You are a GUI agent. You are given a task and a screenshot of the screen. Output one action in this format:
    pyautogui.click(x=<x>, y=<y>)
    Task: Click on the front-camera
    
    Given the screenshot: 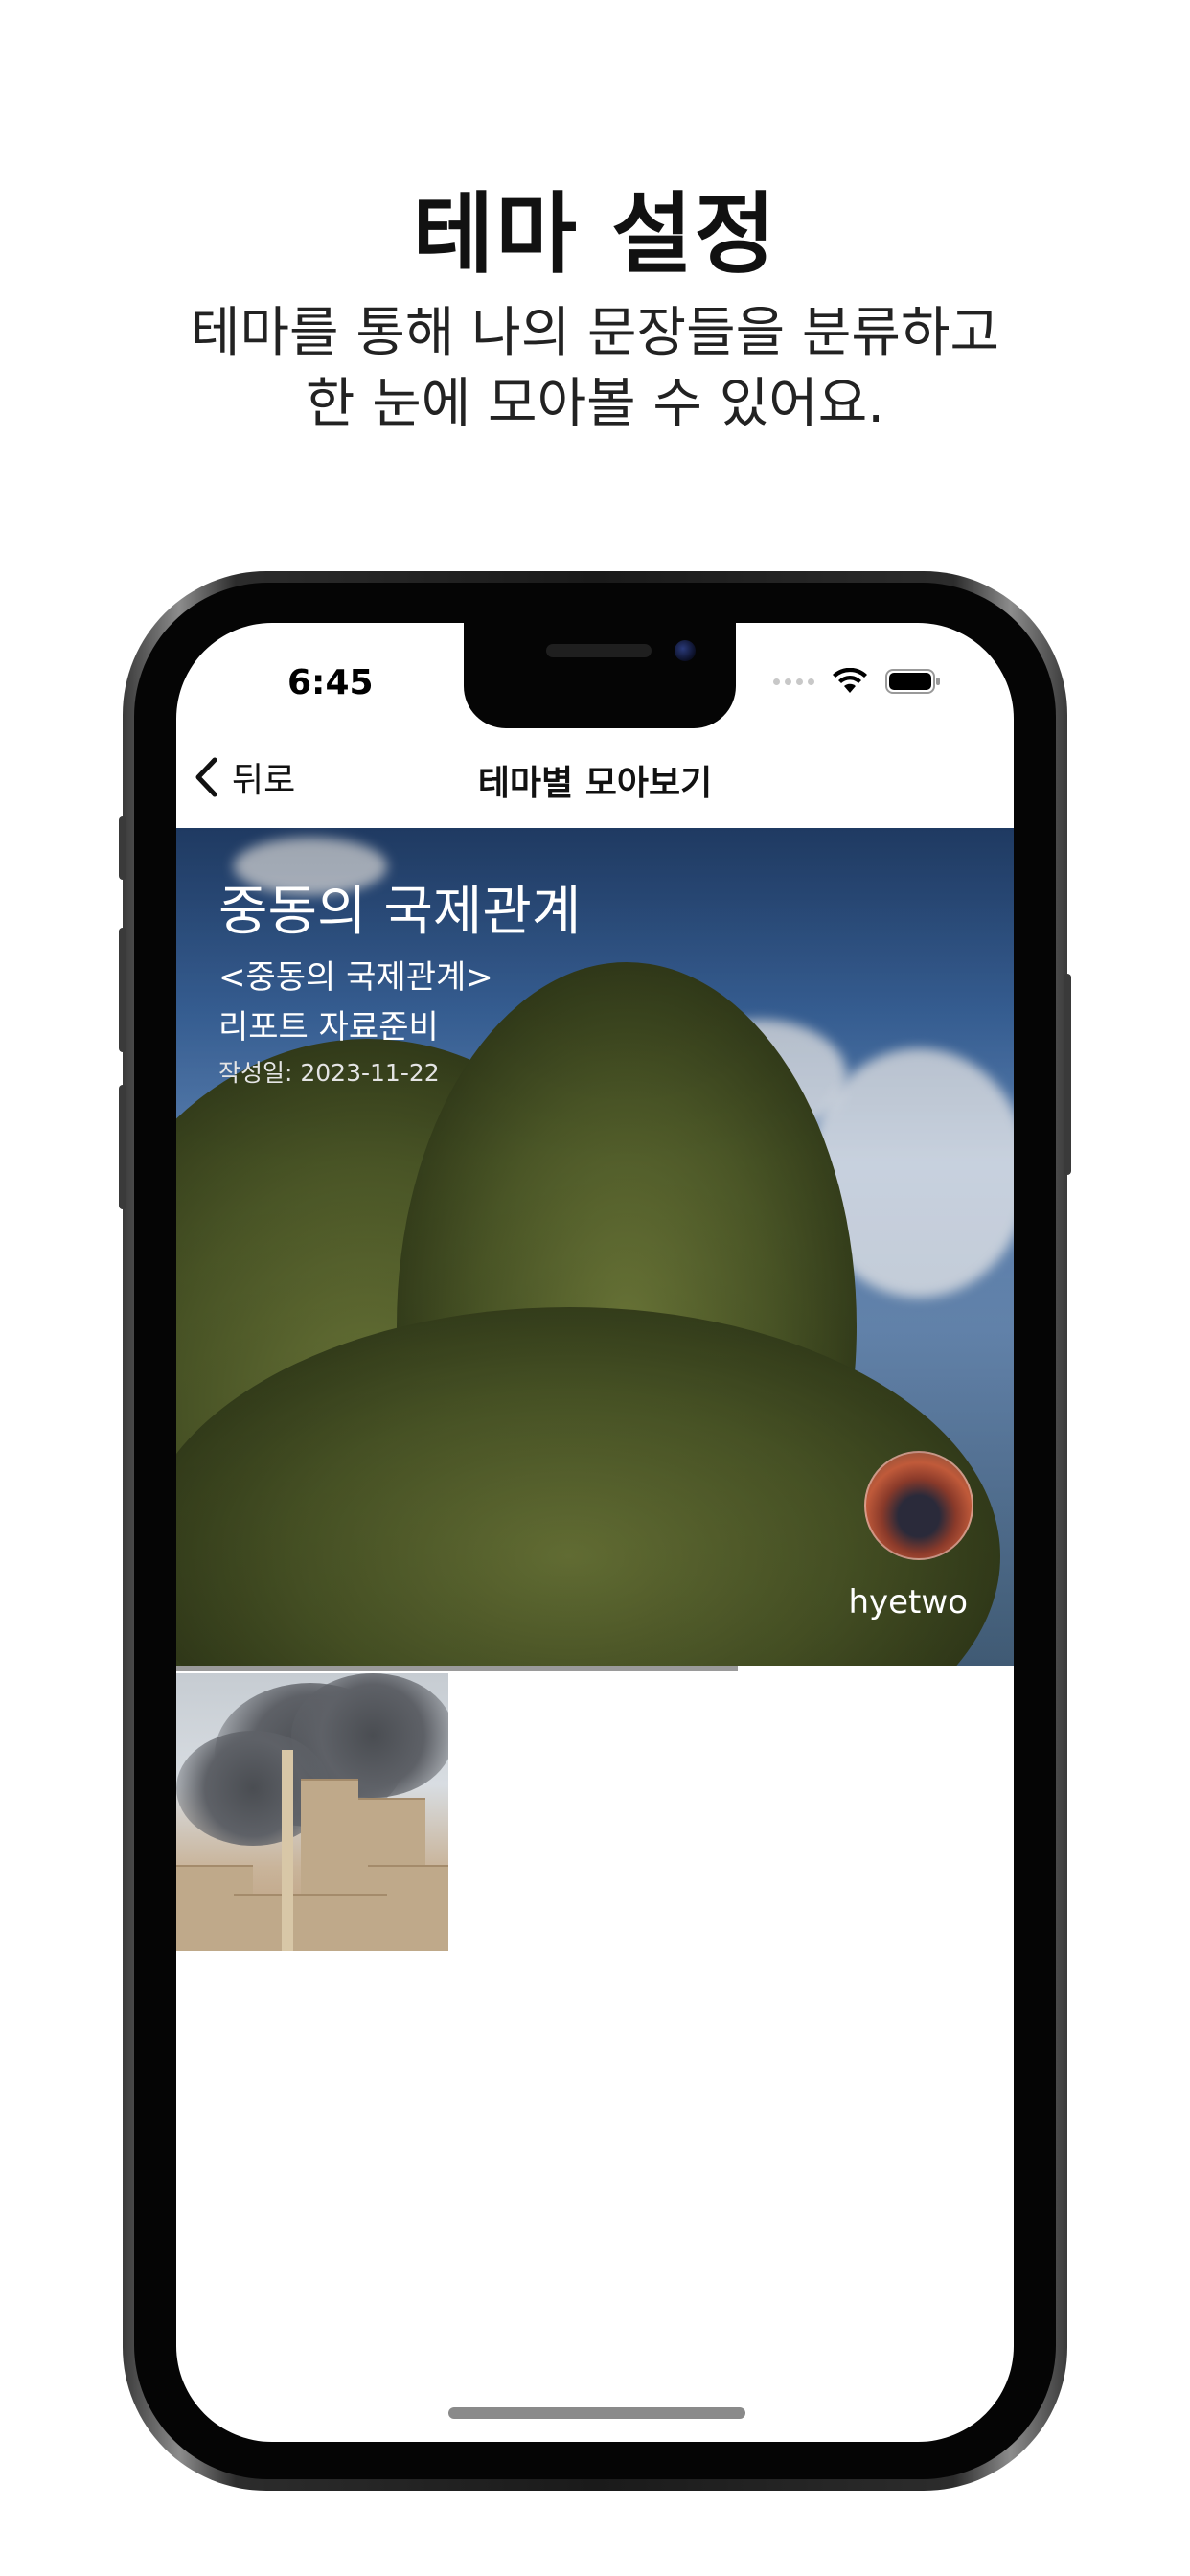 What is the action you would take?
    pyautogui.click(x=685, y=650)
    